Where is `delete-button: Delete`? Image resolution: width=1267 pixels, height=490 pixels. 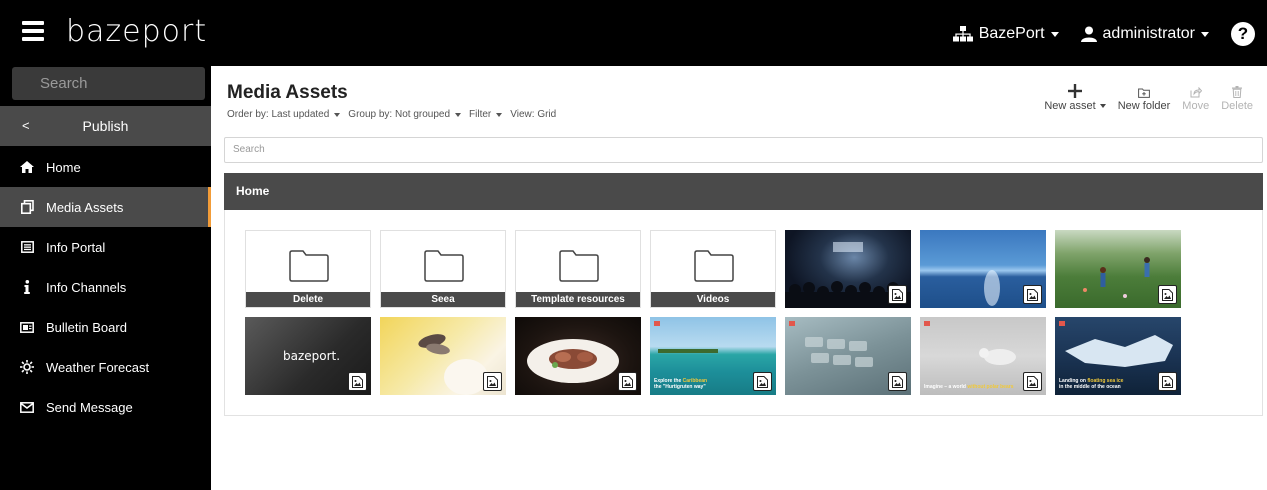
delete-button: Delete is located at coordinates (1237, 96).